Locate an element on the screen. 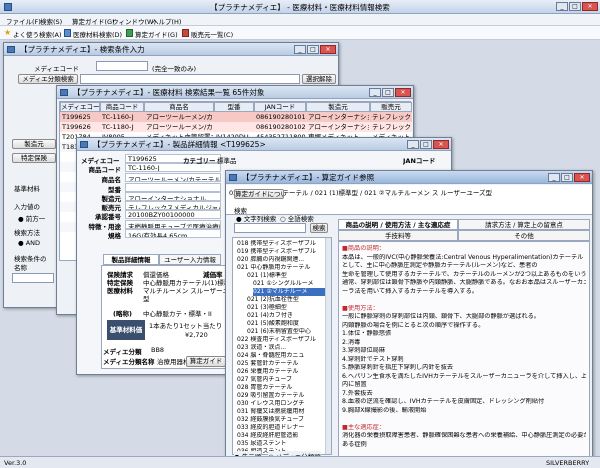  tree-item: 028 胃管カテーテル is located at coordinates (281, 388).